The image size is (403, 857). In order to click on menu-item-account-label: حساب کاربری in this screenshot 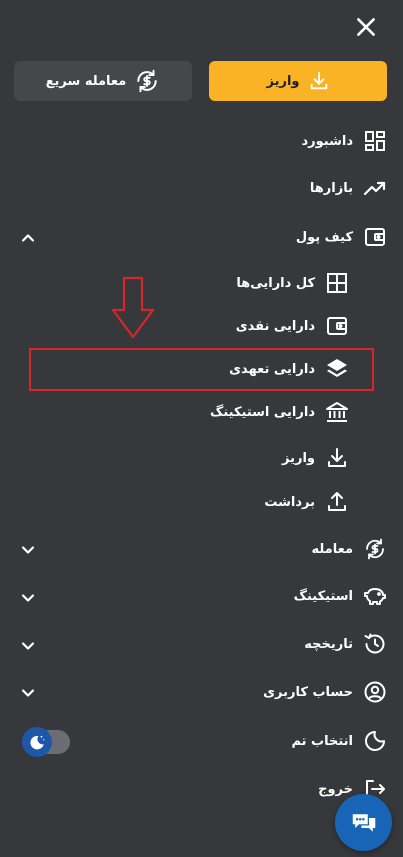, I will do `click(308, 692)`.